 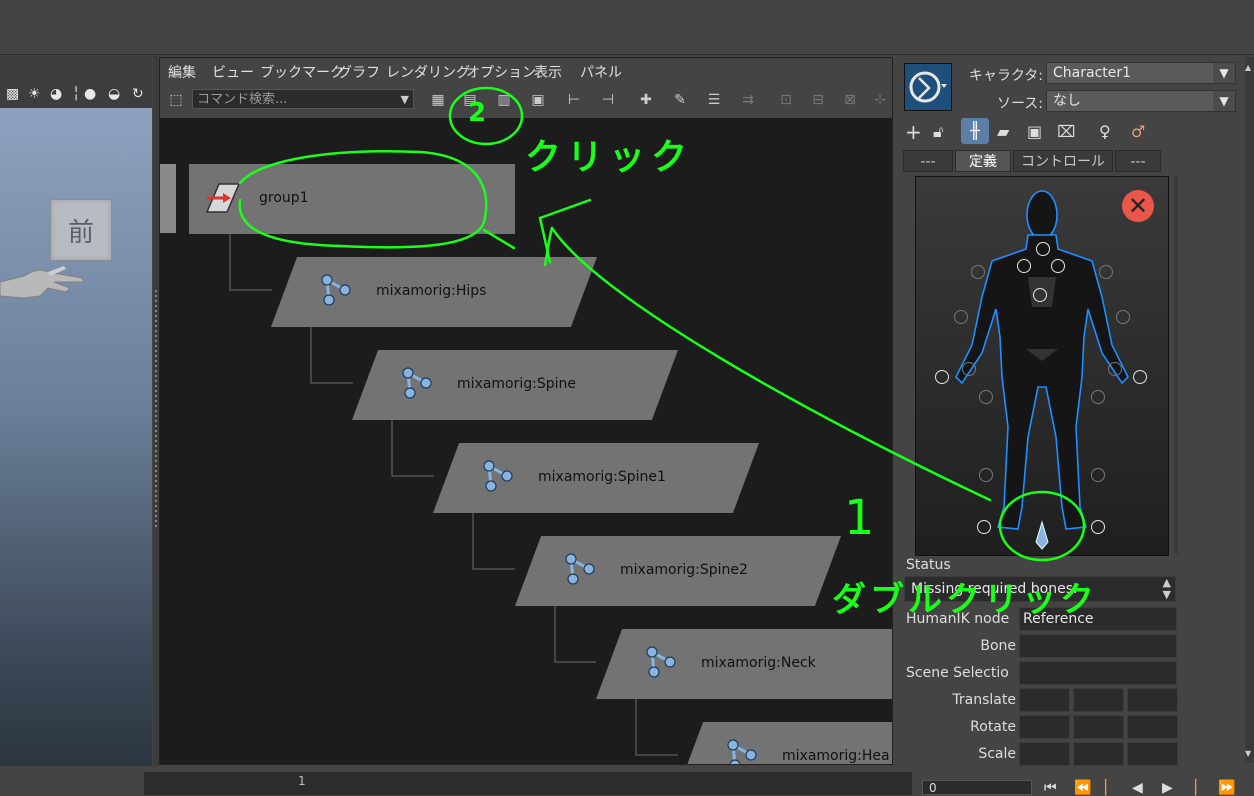 I want to click on annotation-step1-text: ダブルクリック, so click(x=965, y=600).